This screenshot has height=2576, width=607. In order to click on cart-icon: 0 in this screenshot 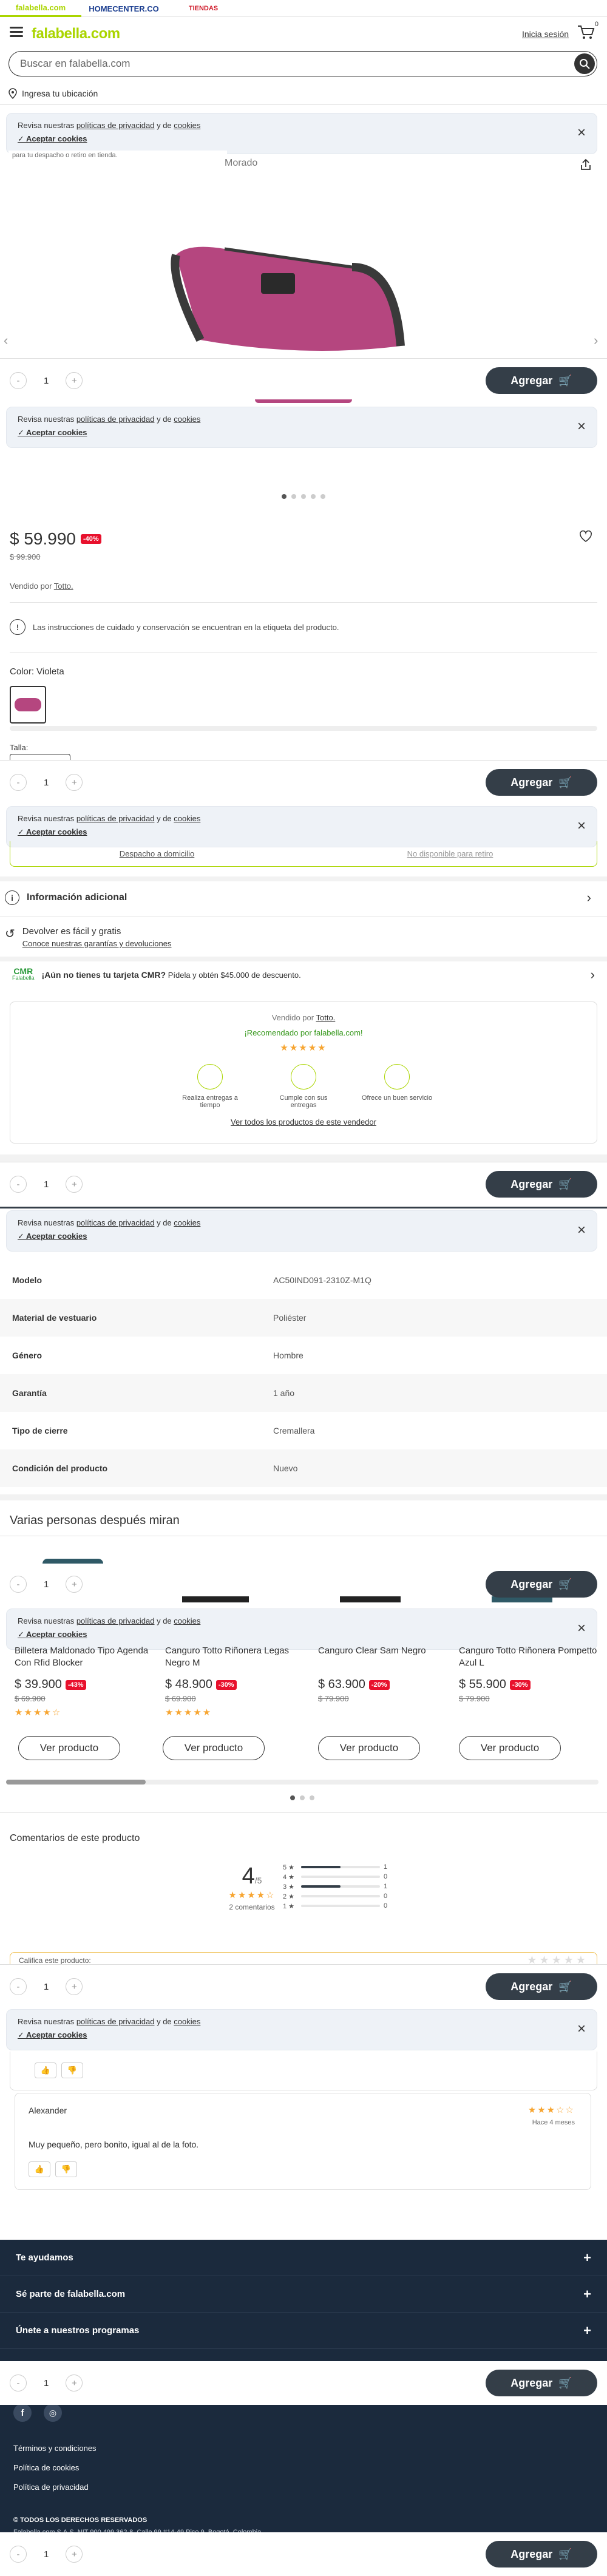, I will do `click(588, 31)`.